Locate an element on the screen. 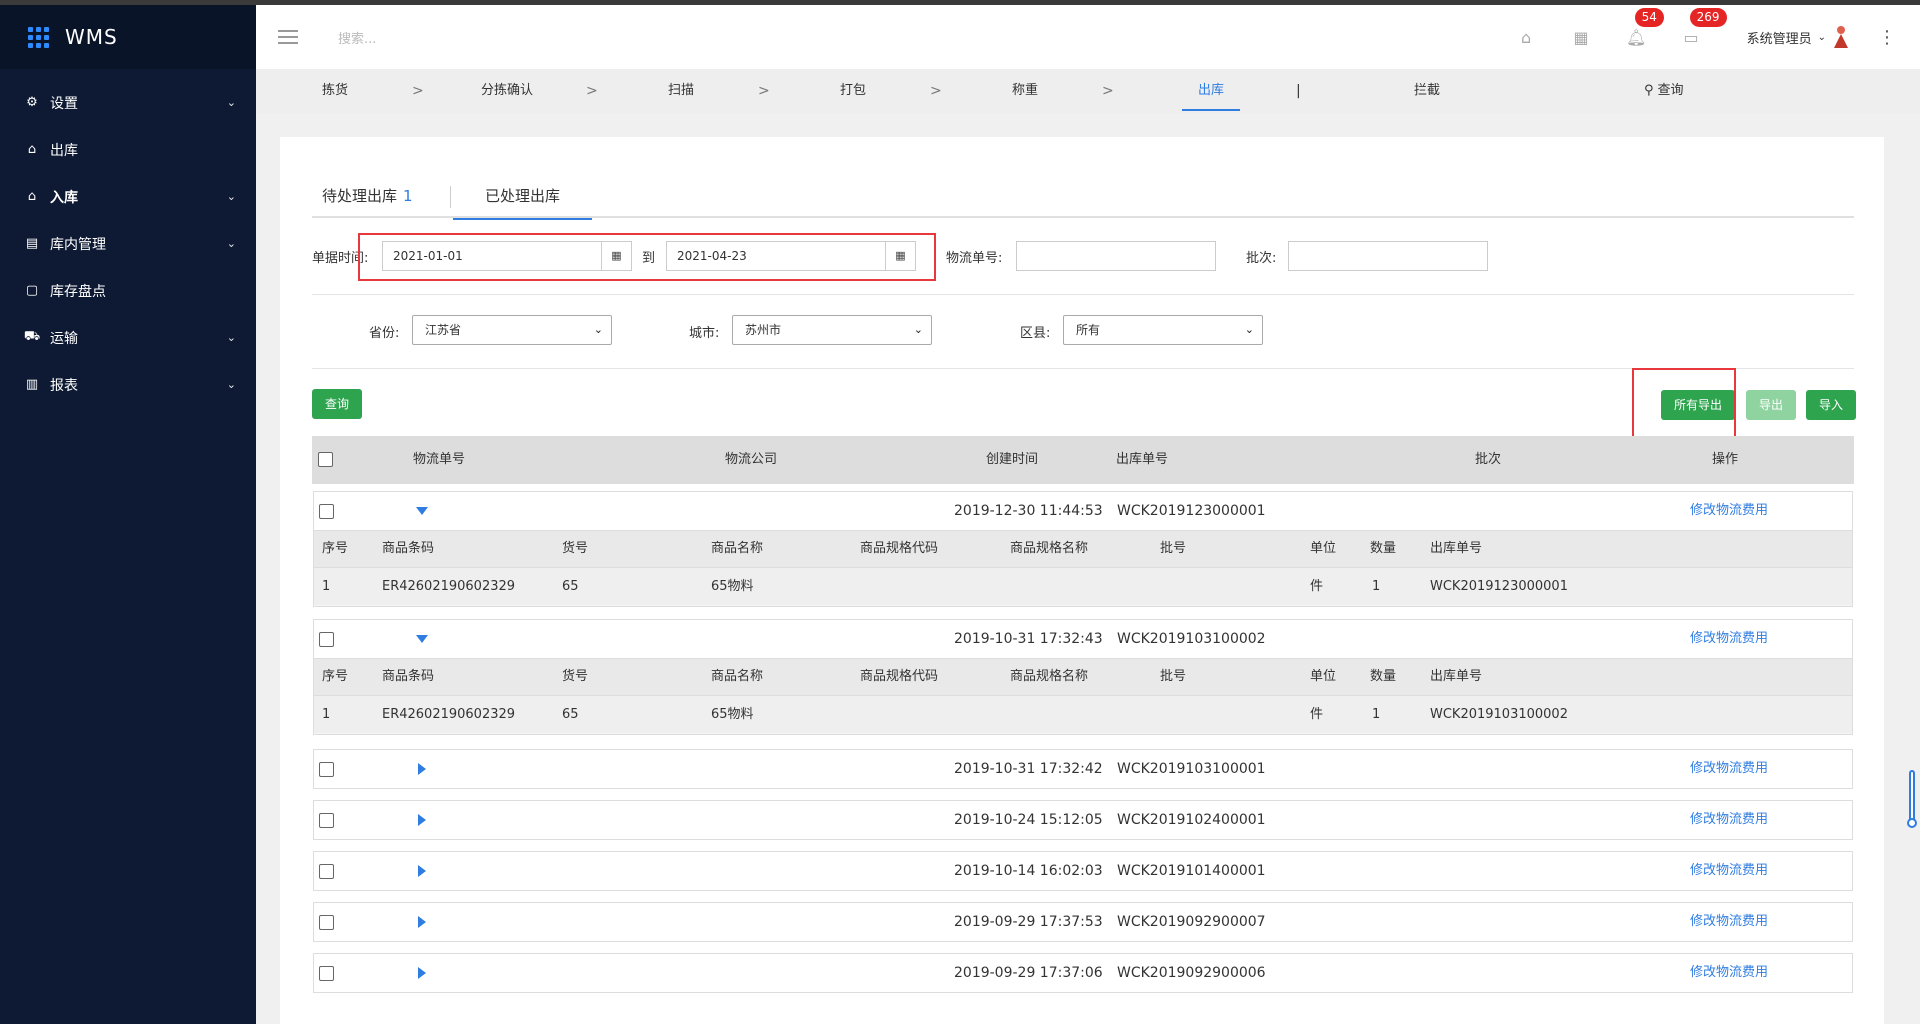  sidebar-item-settings: ⚙ 设置 ⌄ is located at coordinates (128, 102).